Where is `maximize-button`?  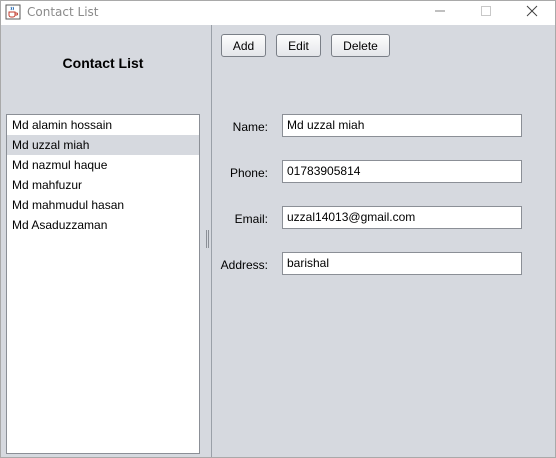
maximize-button is located at coordinates (486, 12).